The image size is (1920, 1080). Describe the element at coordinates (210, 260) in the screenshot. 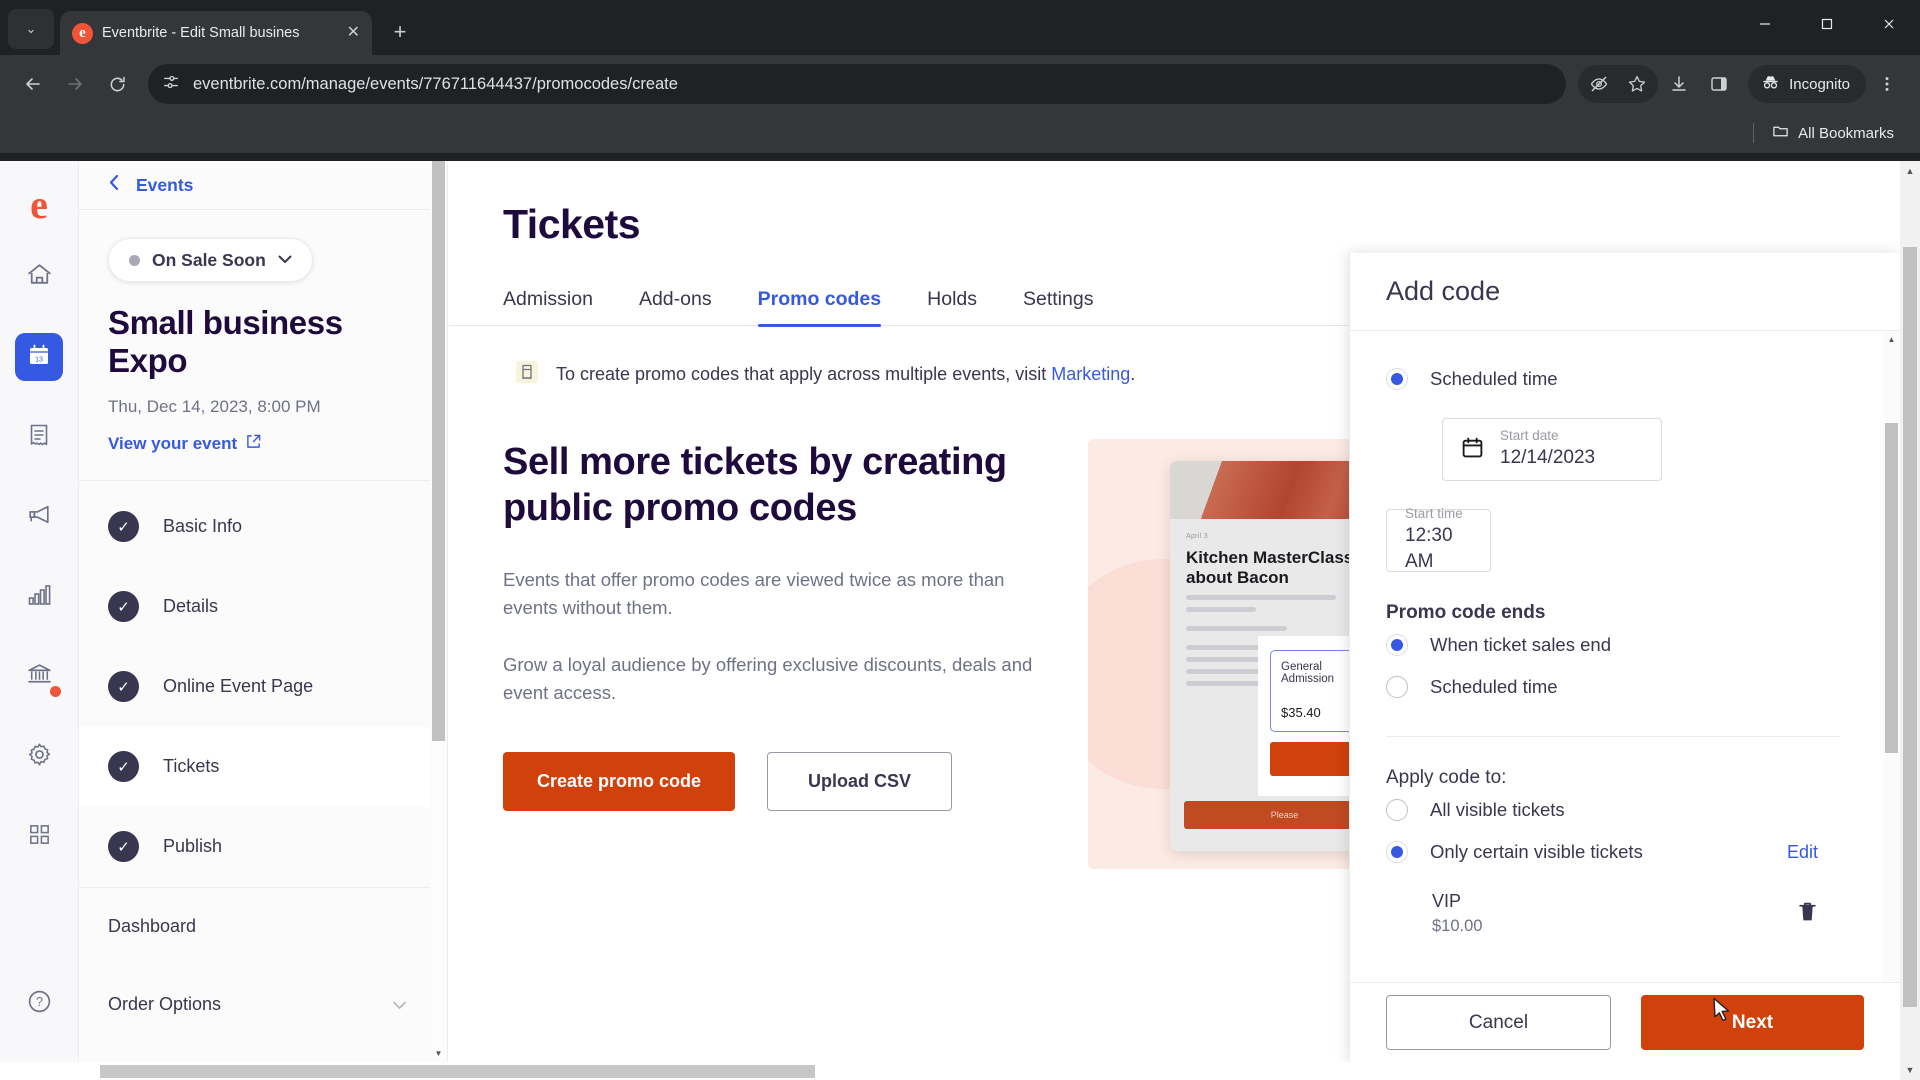

I see `event-status-dropdown: On Sale Soon` at that location.